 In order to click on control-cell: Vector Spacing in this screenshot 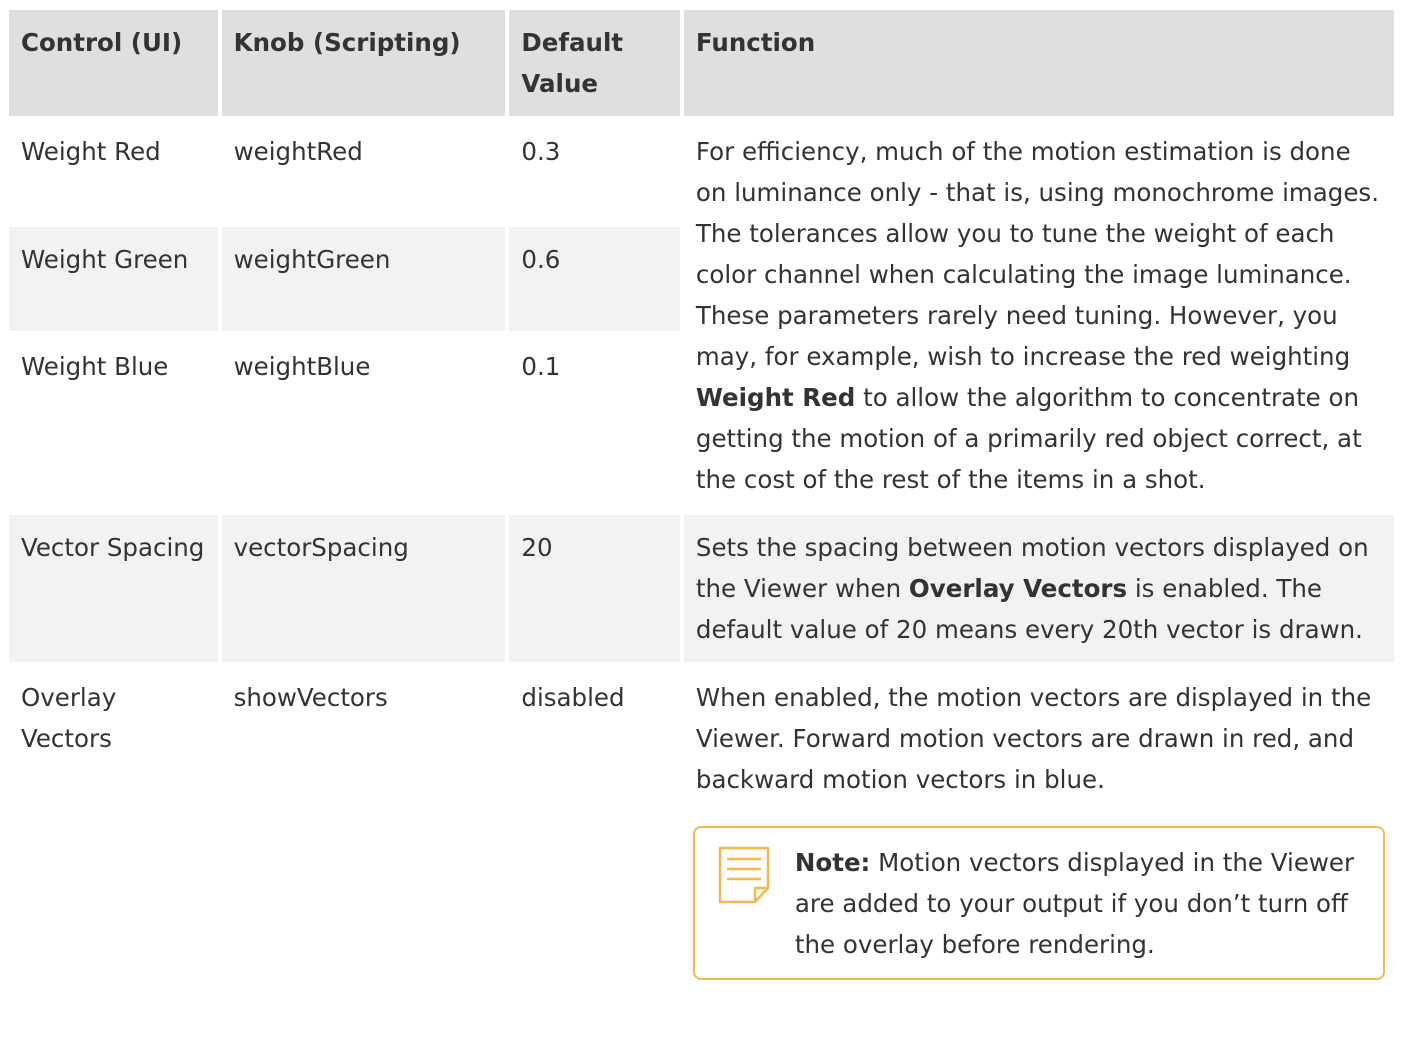, I will do `click(113, 588)`.